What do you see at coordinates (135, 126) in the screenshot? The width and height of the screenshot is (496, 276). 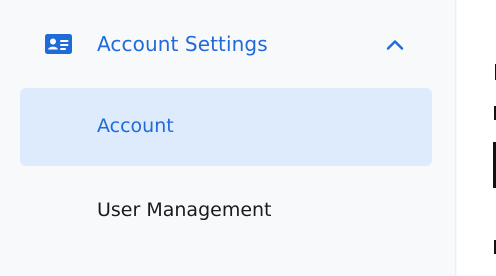 I see `sidebar-item-label: Account` at bounding box center [135, 126].